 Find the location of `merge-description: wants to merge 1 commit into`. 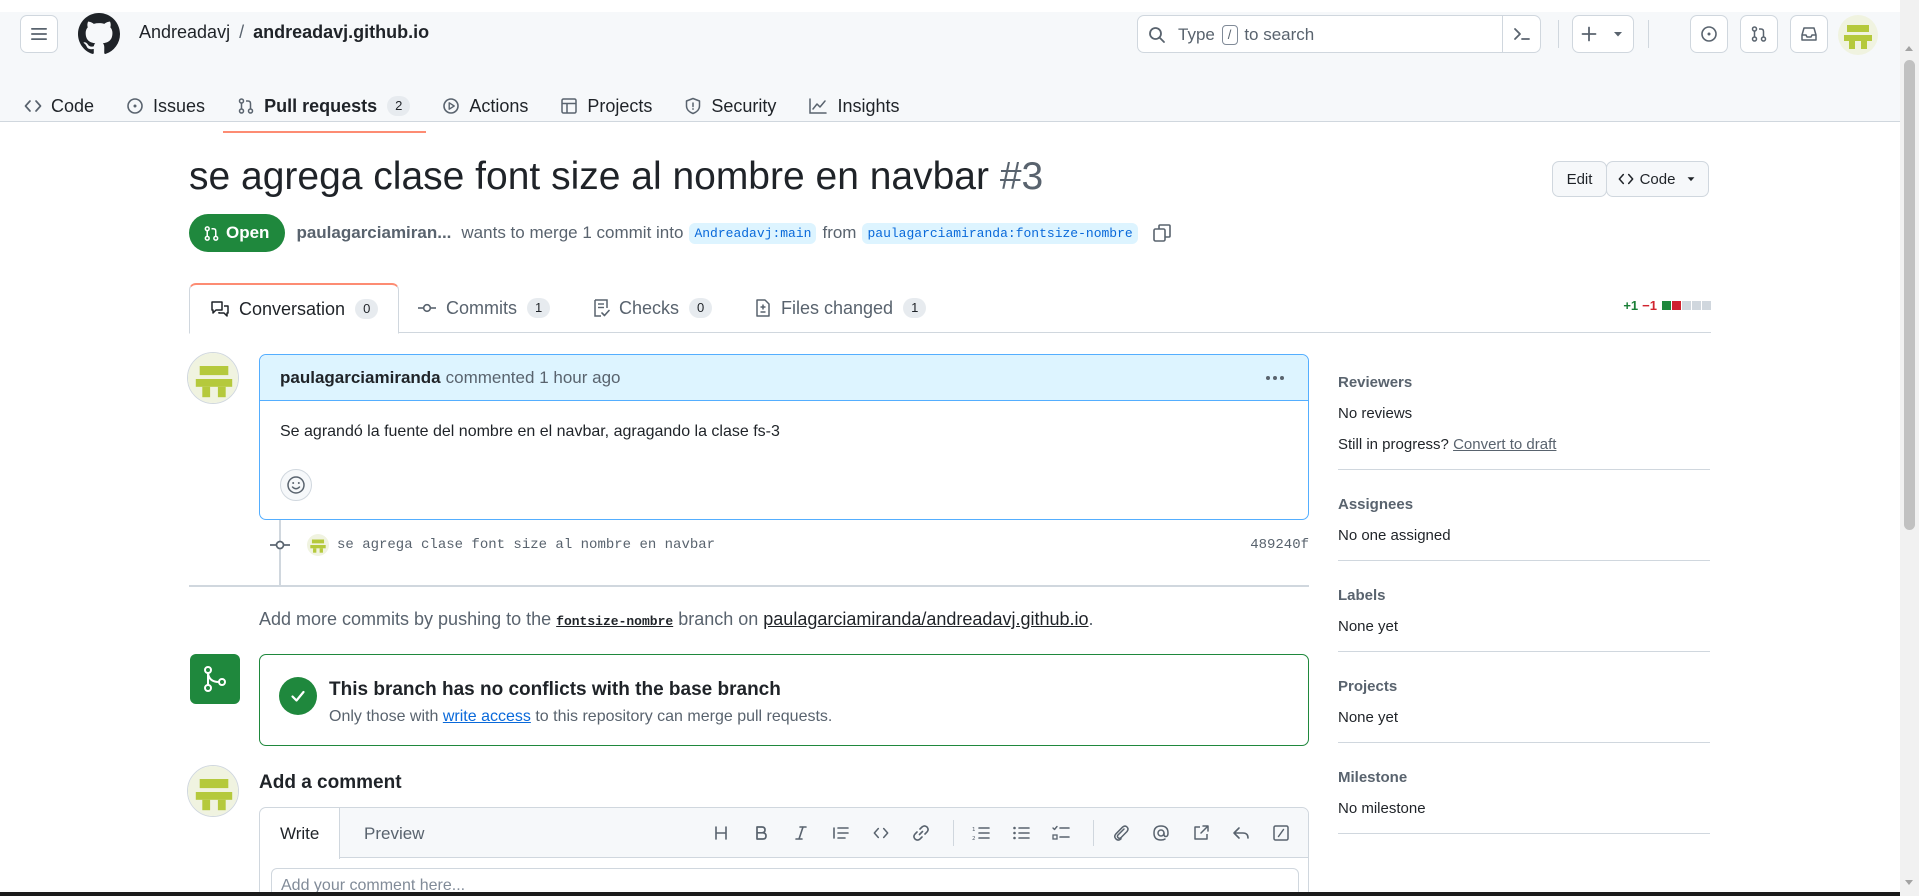

merge-description: wants to merge 1 commit into is located at coordinates (572, 232).